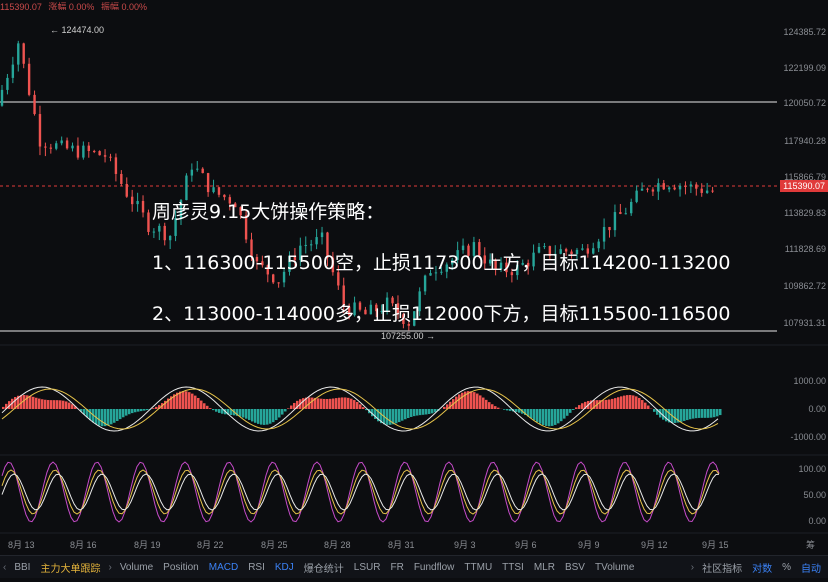  Describe the element at coordinates (256, 567) in the screenshot. I see `indicator-tab-rsi: RSI` at that location.